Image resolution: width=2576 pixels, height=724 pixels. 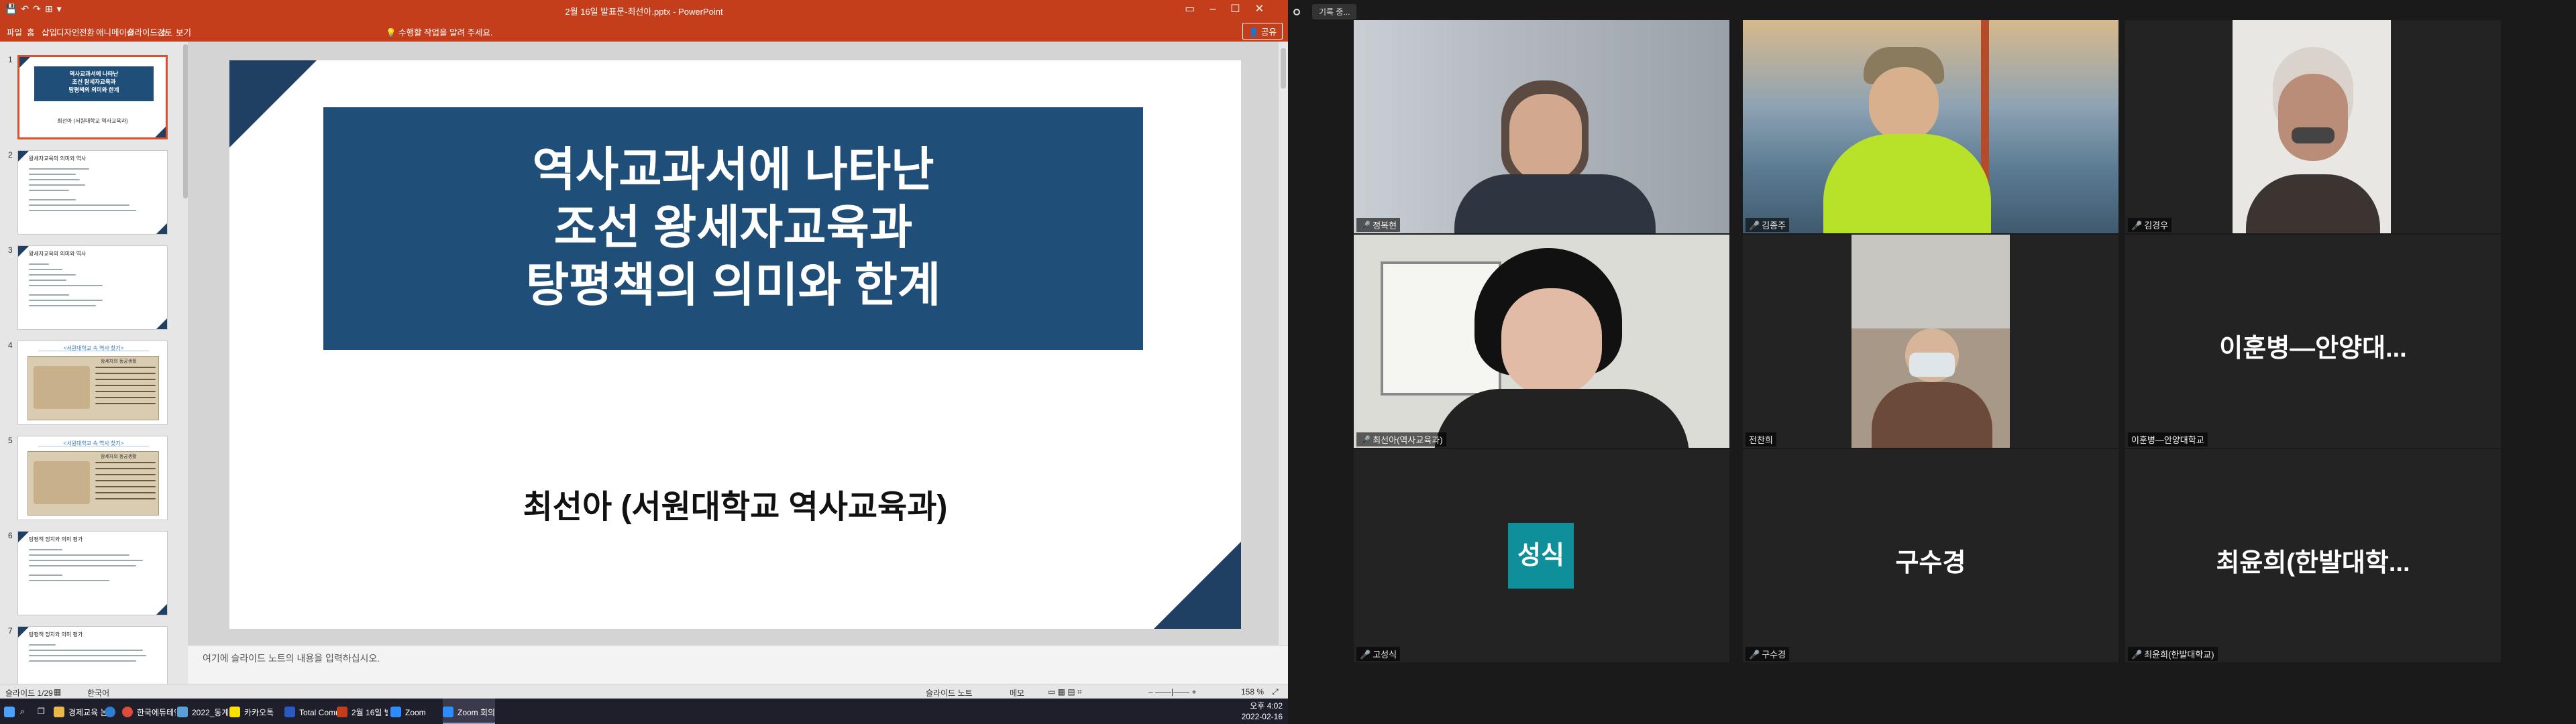 I want to click on slide-thumbnail-2: 2 왕세자교육의 의미와 역사, so click(x=94, y=196).